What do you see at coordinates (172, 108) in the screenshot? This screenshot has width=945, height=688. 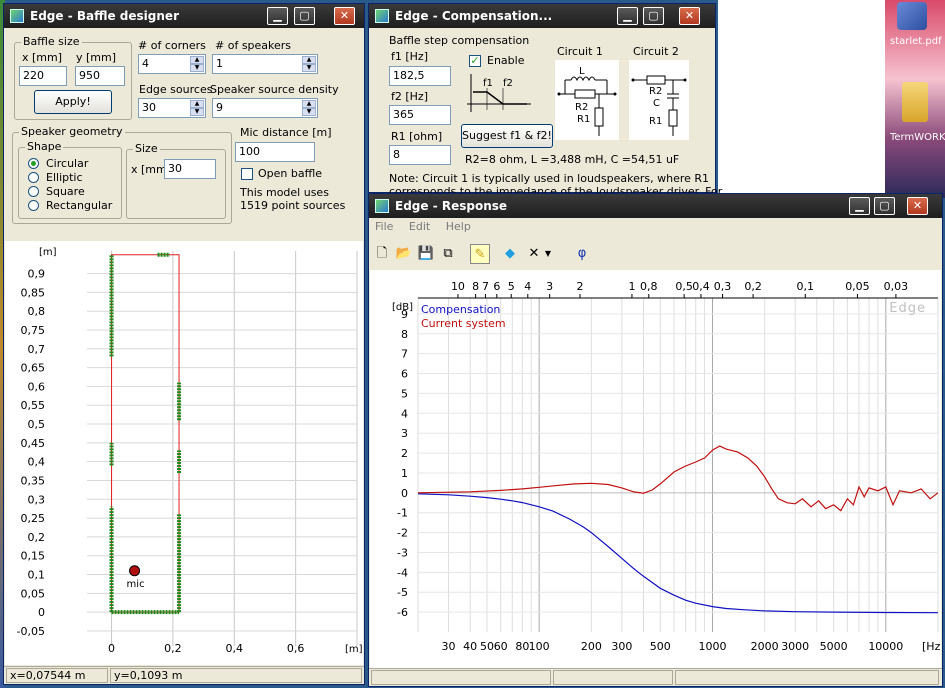 I see `edge-sources-spinner: 30 ▲ ▼` at bounding box center [172, 108].